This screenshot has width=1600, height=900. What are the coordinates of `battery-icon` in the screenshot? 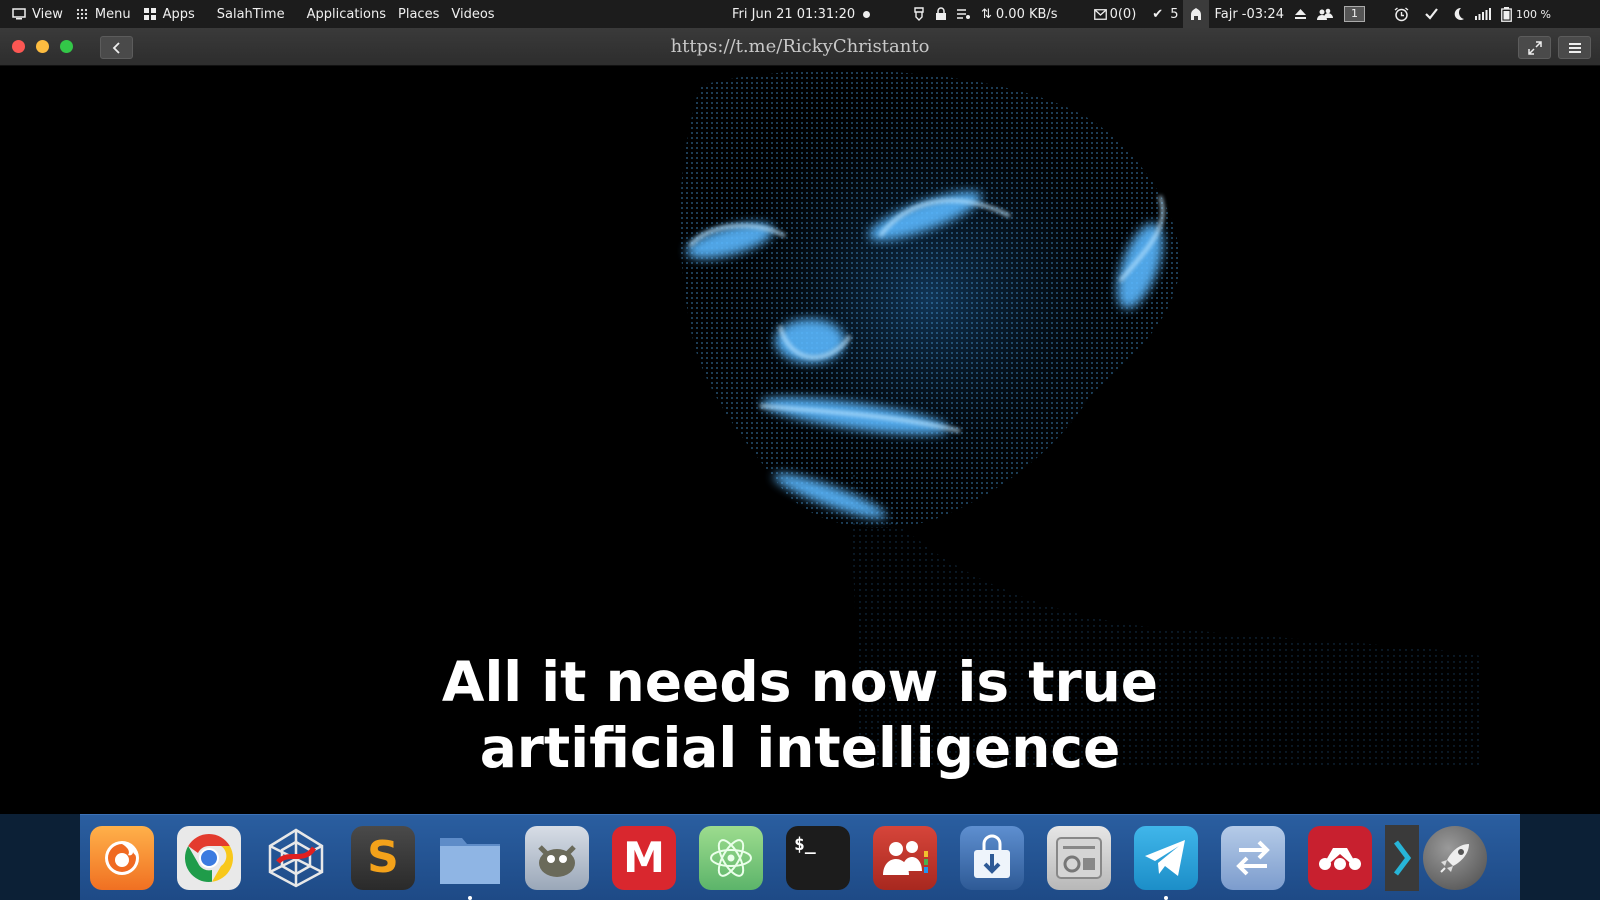 It's located at (1506, 14).